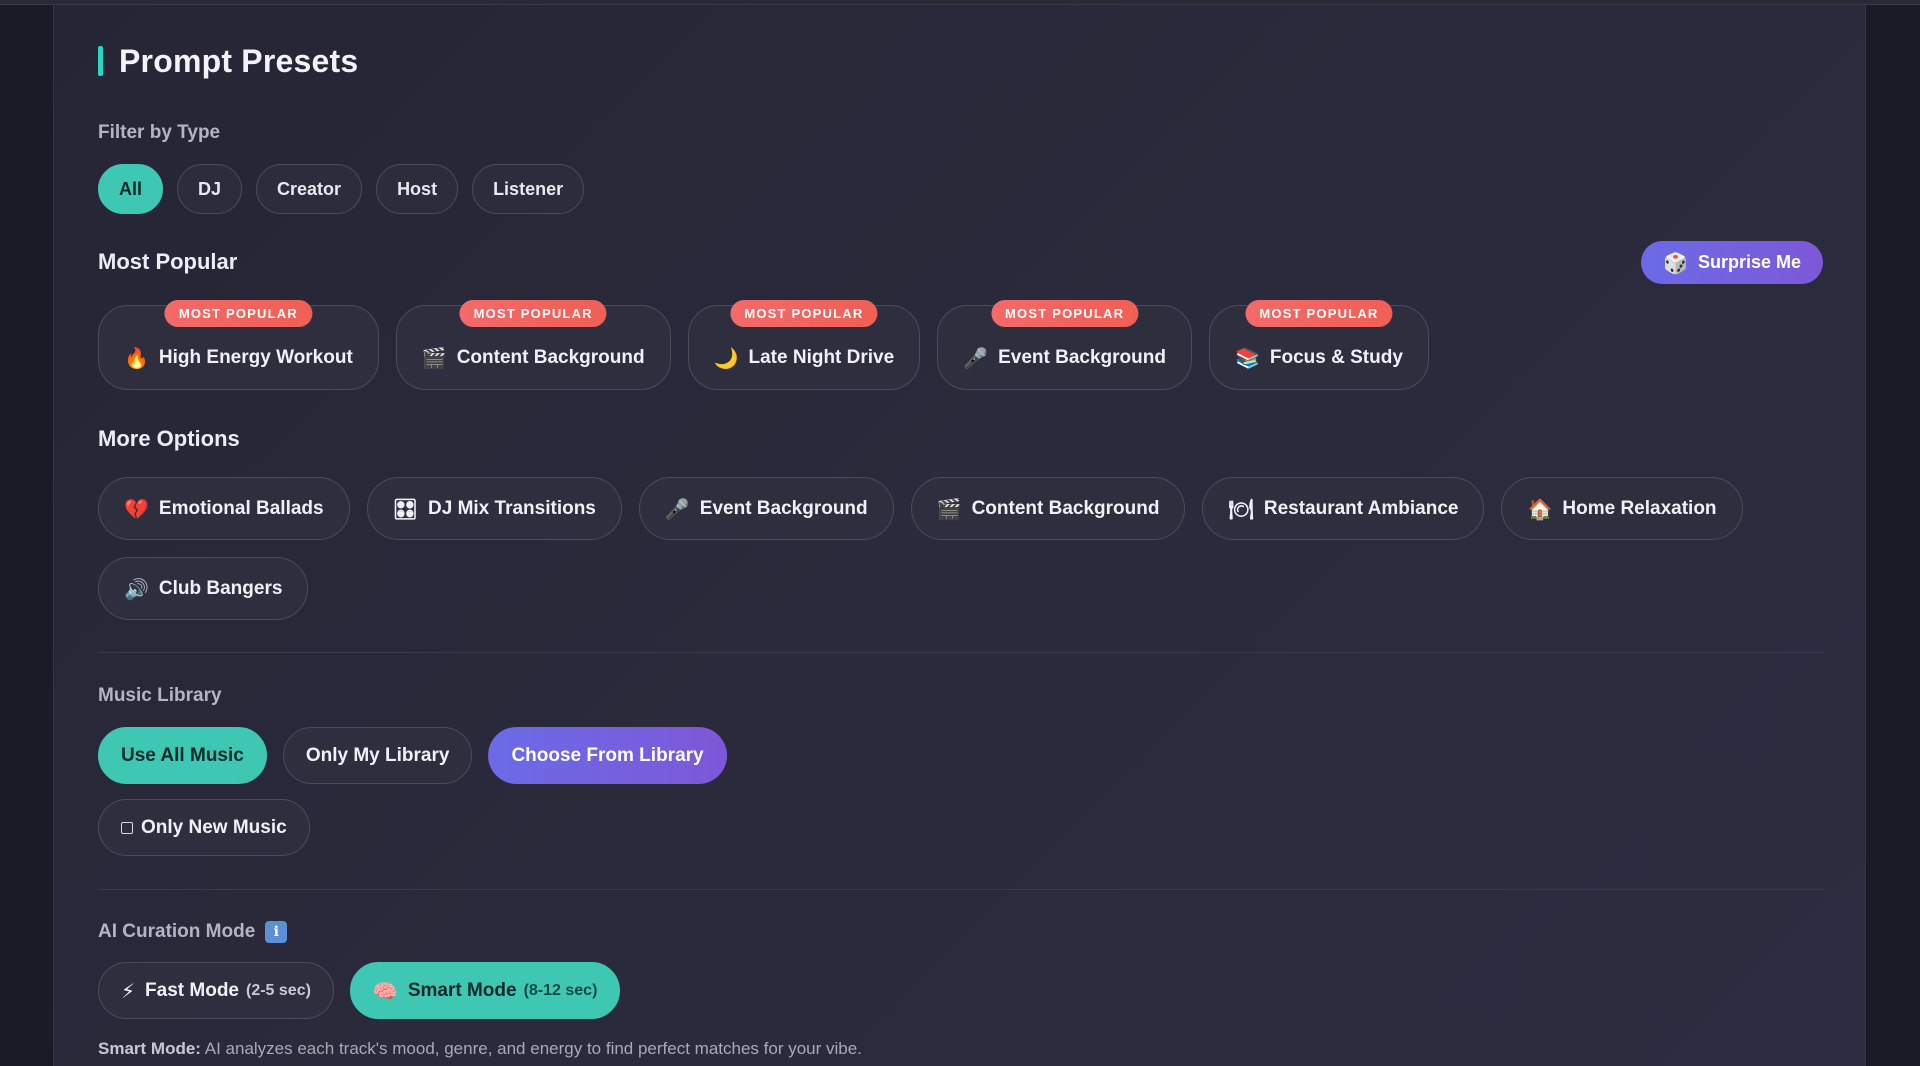  I want to click on fast-mode-time: (2-5 sec), so click(278, 990).